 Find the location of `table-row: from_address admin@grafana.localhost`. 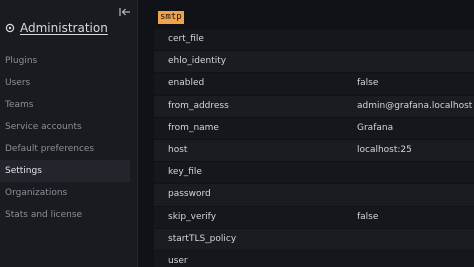

table-row: from_address admin@grafana.localhost is located at coordinates (314, 105).